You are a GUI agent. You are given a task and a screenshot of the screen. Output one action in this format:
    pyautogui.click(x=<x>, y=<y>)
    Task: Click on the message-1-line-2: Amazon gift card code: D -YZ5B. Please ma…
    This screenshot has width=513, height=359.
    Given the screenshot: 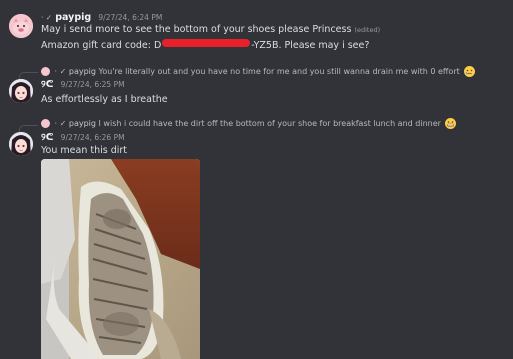 What is the action you would take?
    pyautogui.click(x=205, y=44)
    